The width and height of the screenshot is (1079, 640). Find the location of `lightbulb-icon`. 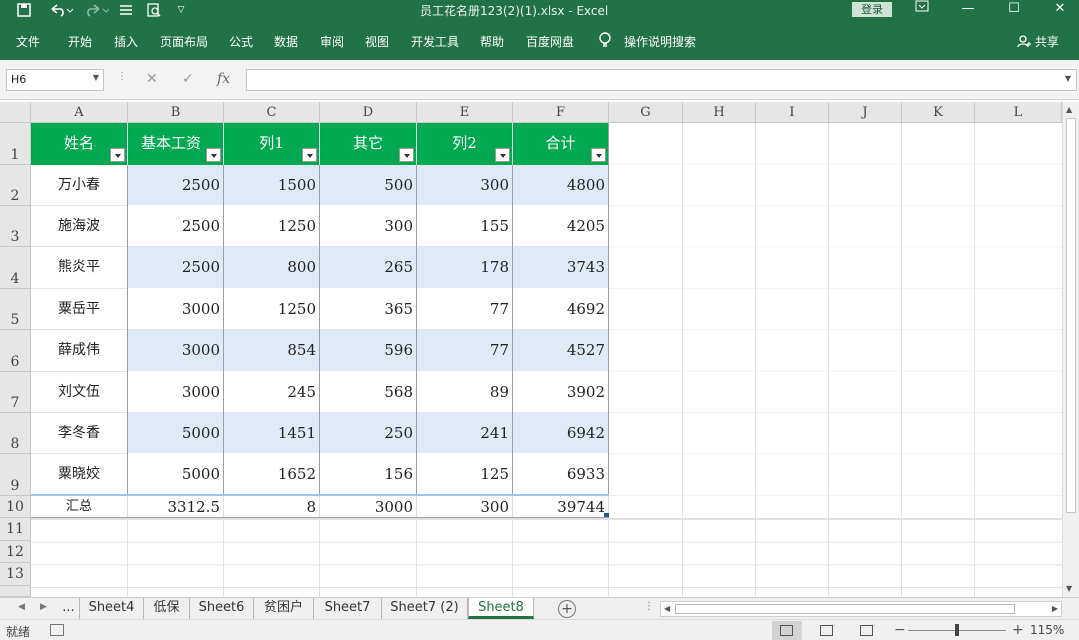

lightbulb-icon is located at coordinates (605, 40).